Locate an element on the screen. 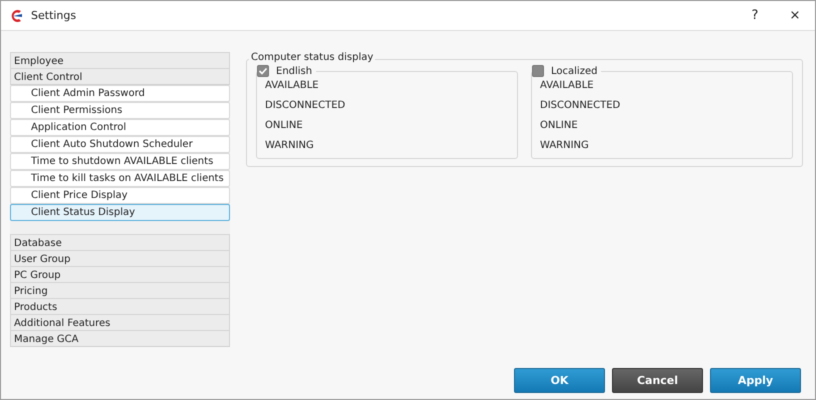 The image size is (816, 400). sidebar-item: Products is located at coordinates (120, 306).